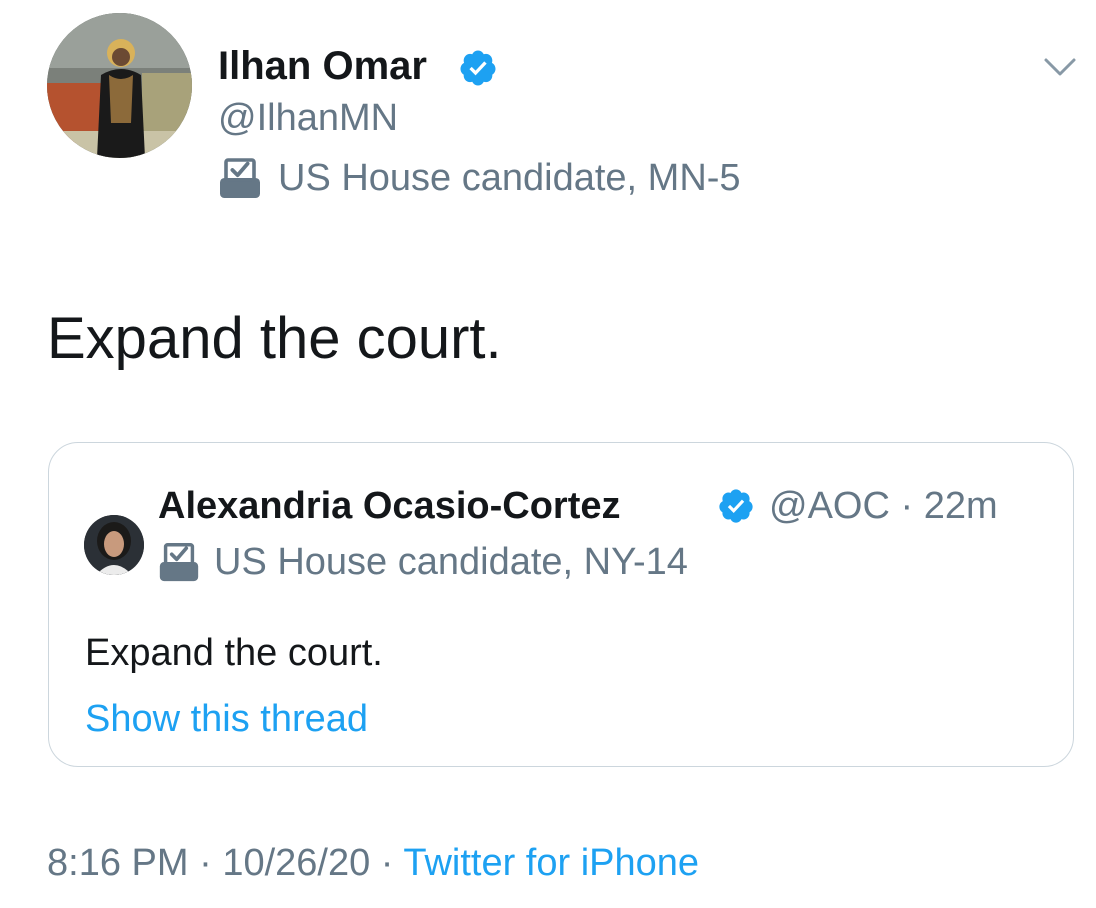 The width and height of the screenshot is (1096, 908). I want to click on quoted-author-name: Alexandria Ocasio-Cortez, so click(389, 506).